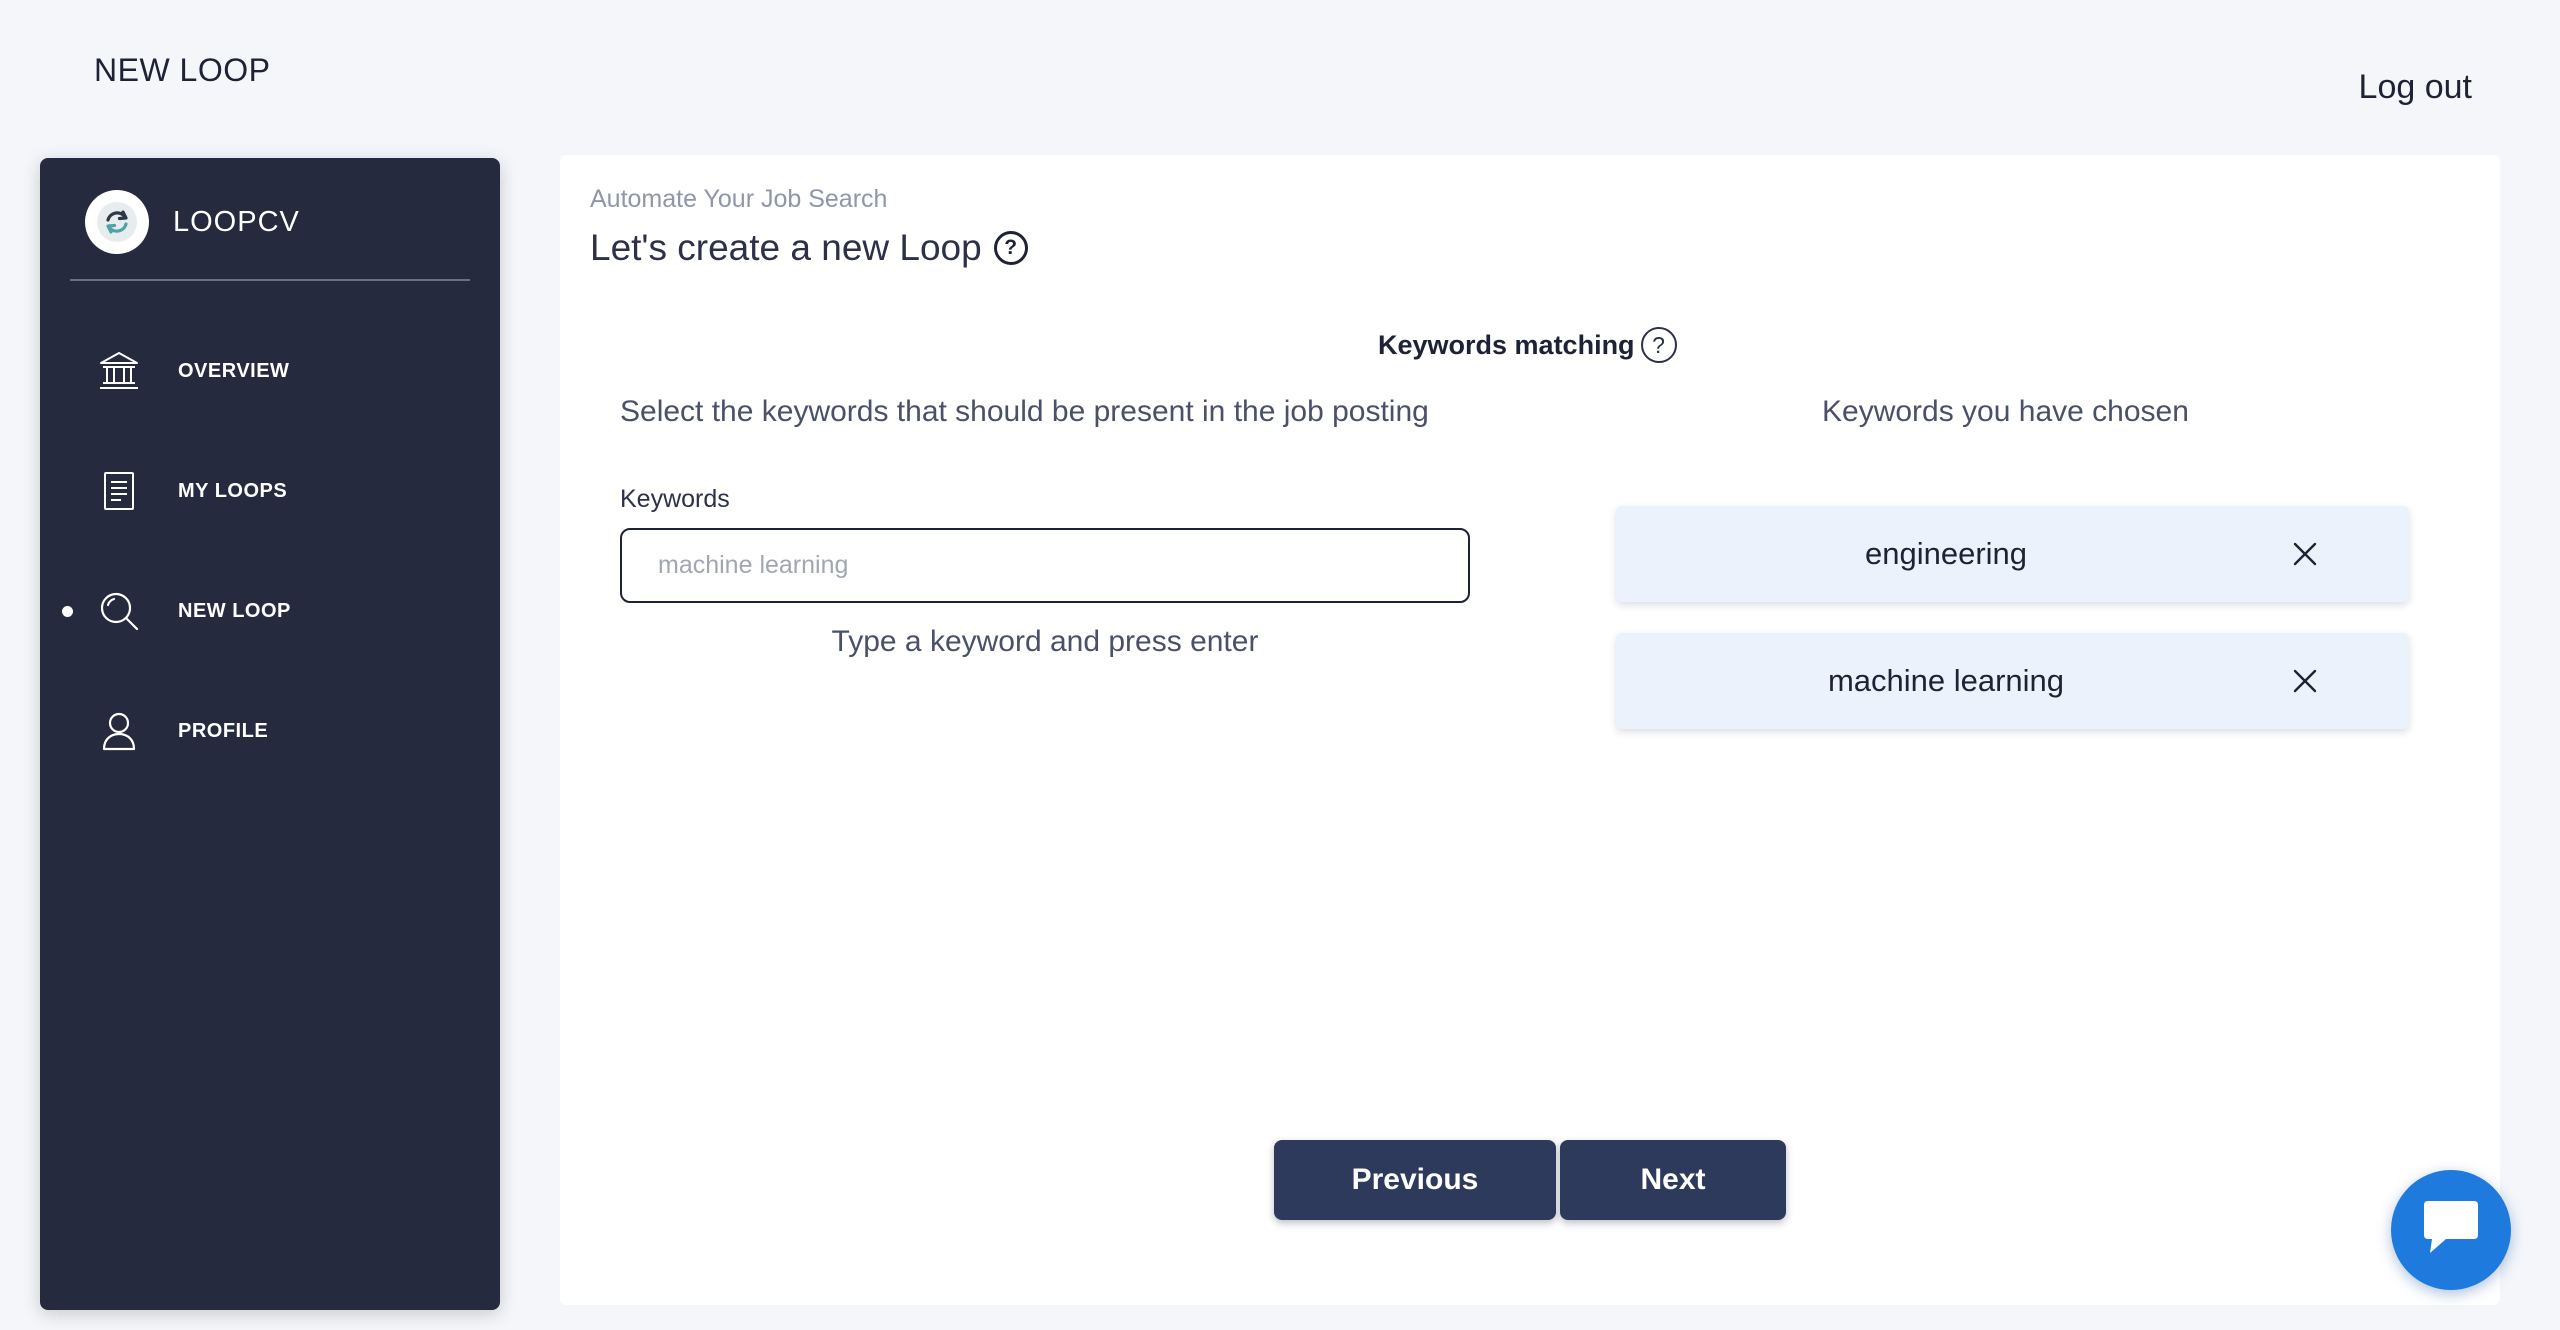 The width and height of the screenshot is (2560, 1330). I want to click on chat-button, so click(2451, 1230).